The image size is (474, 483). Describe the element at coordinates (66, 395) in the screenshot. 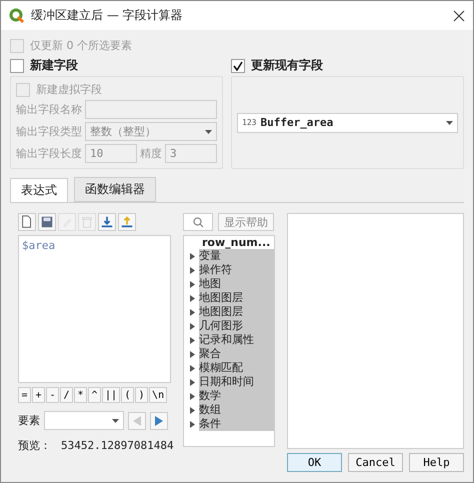

I see `operator-button: /` at that location.